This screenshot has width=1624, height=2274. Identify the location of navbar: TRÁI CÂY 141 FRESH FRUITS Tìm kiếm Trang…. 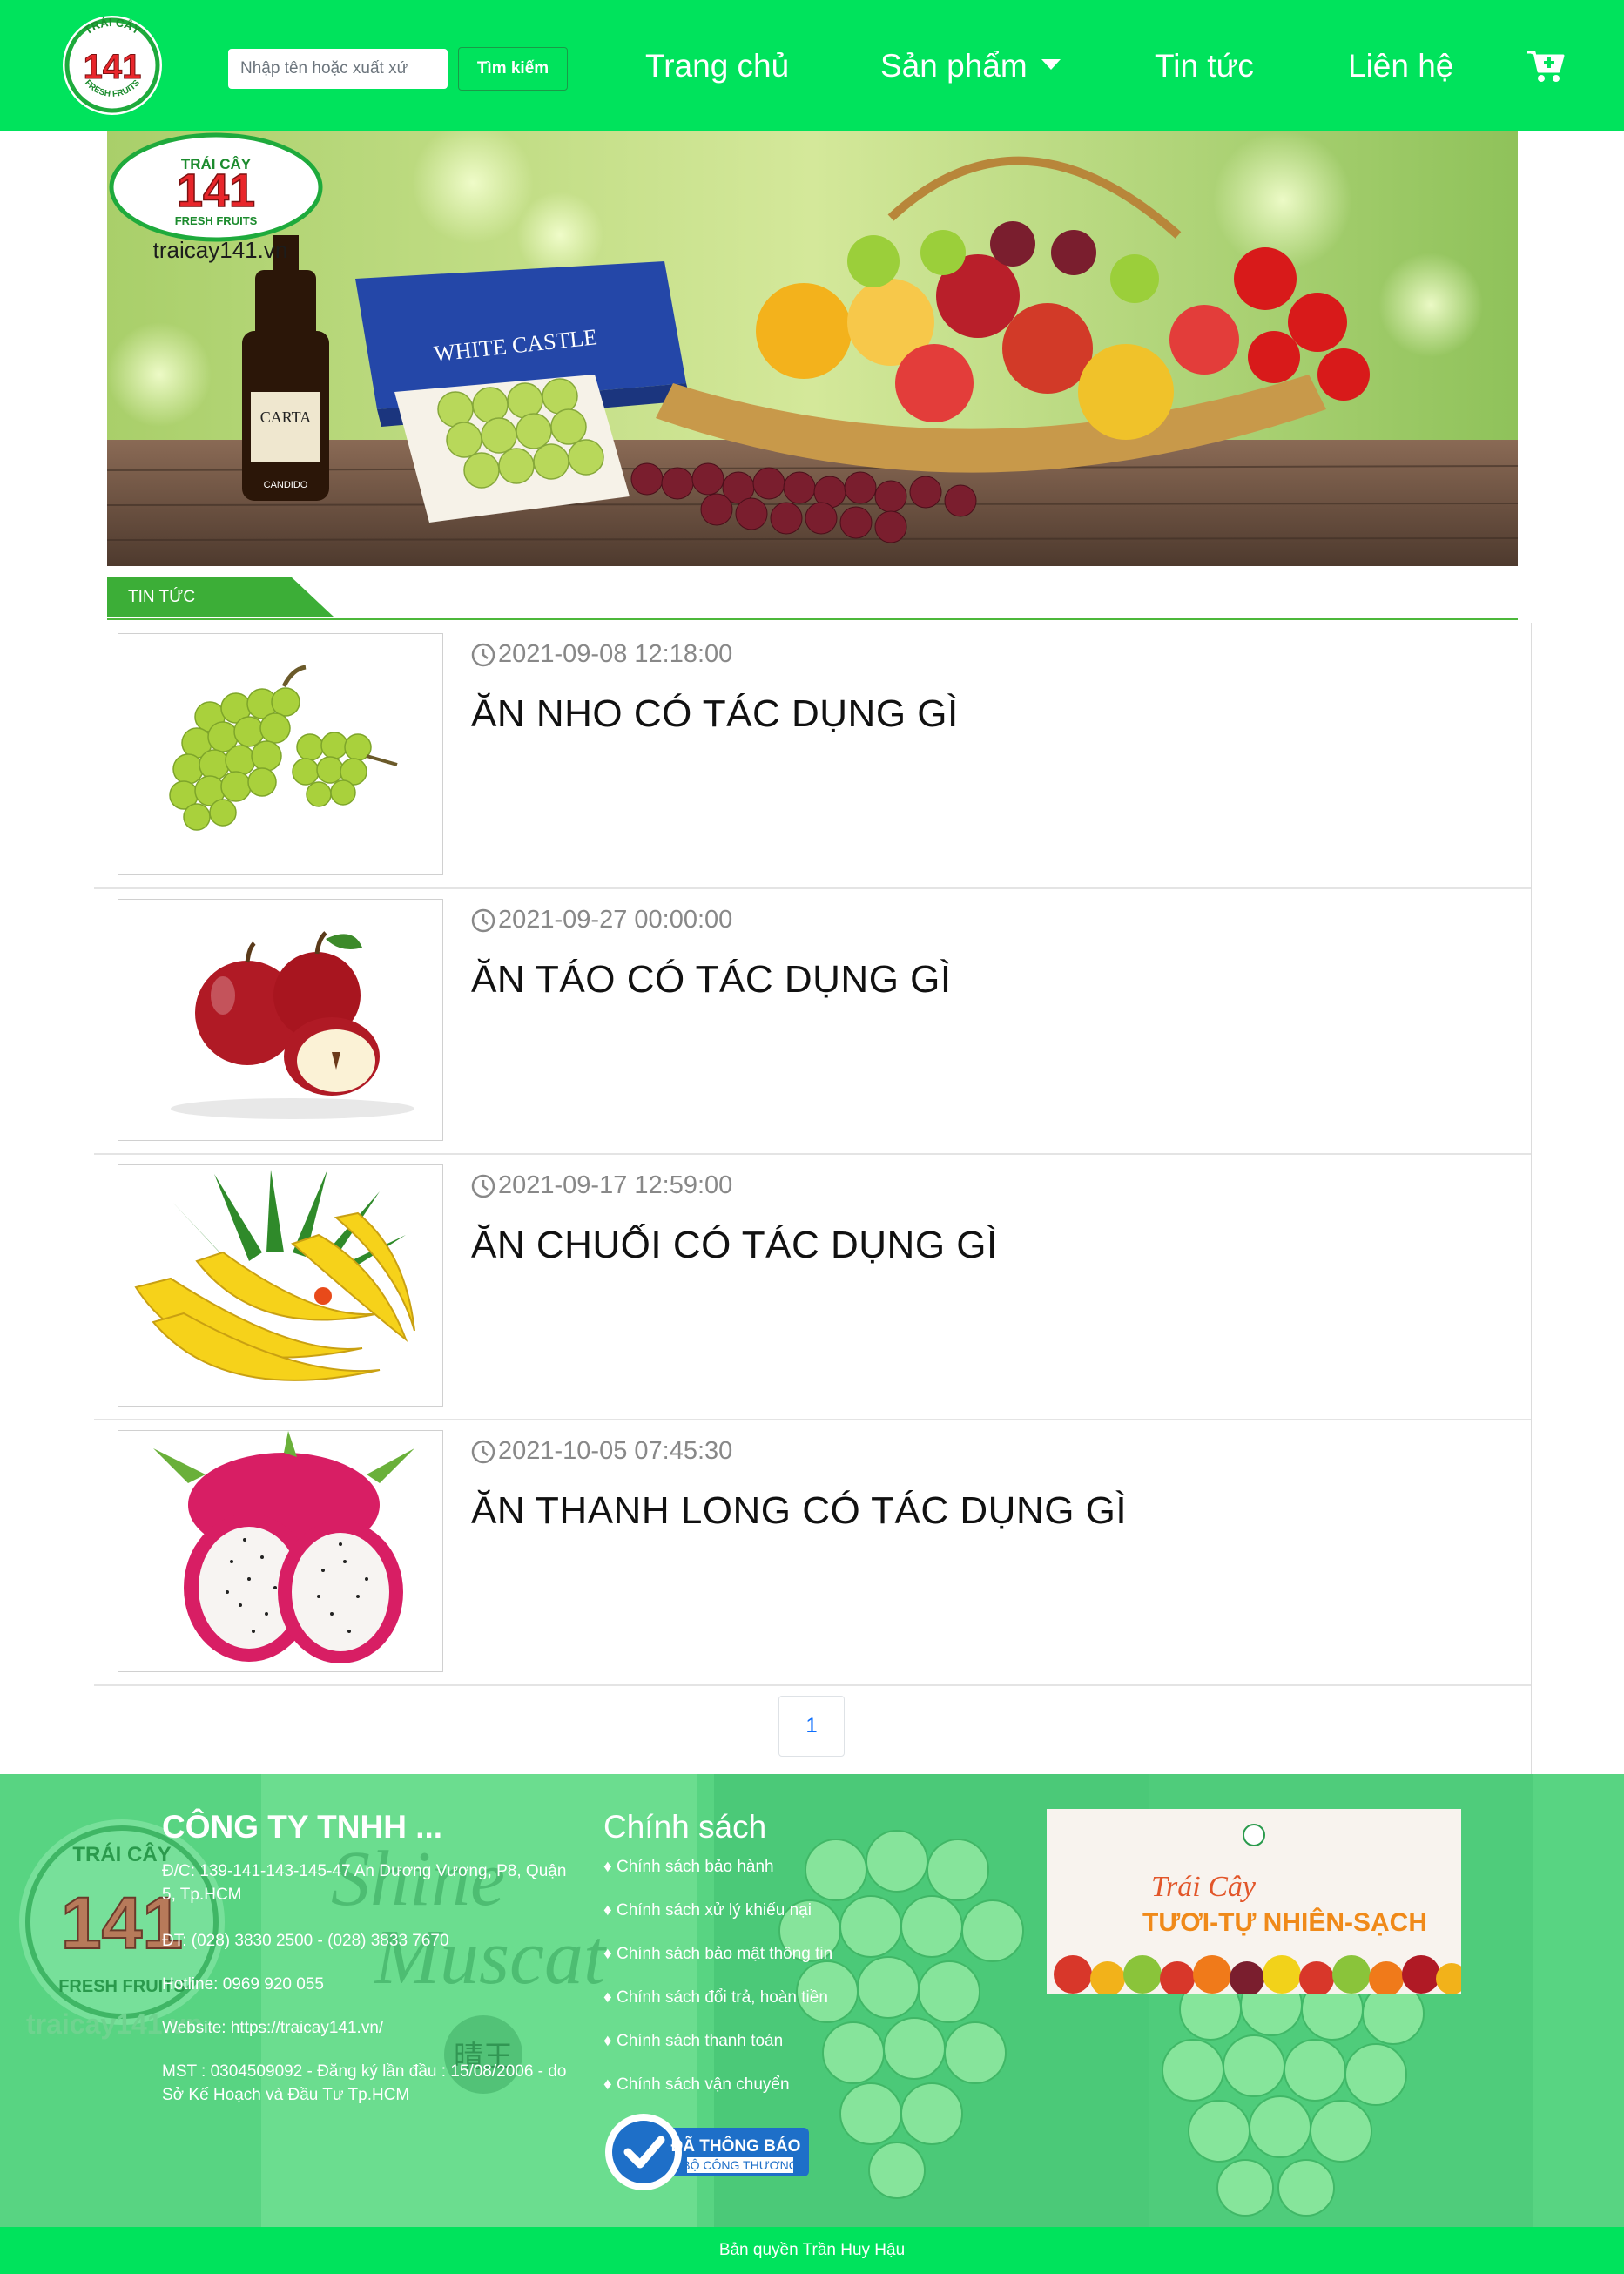
(812, 65).